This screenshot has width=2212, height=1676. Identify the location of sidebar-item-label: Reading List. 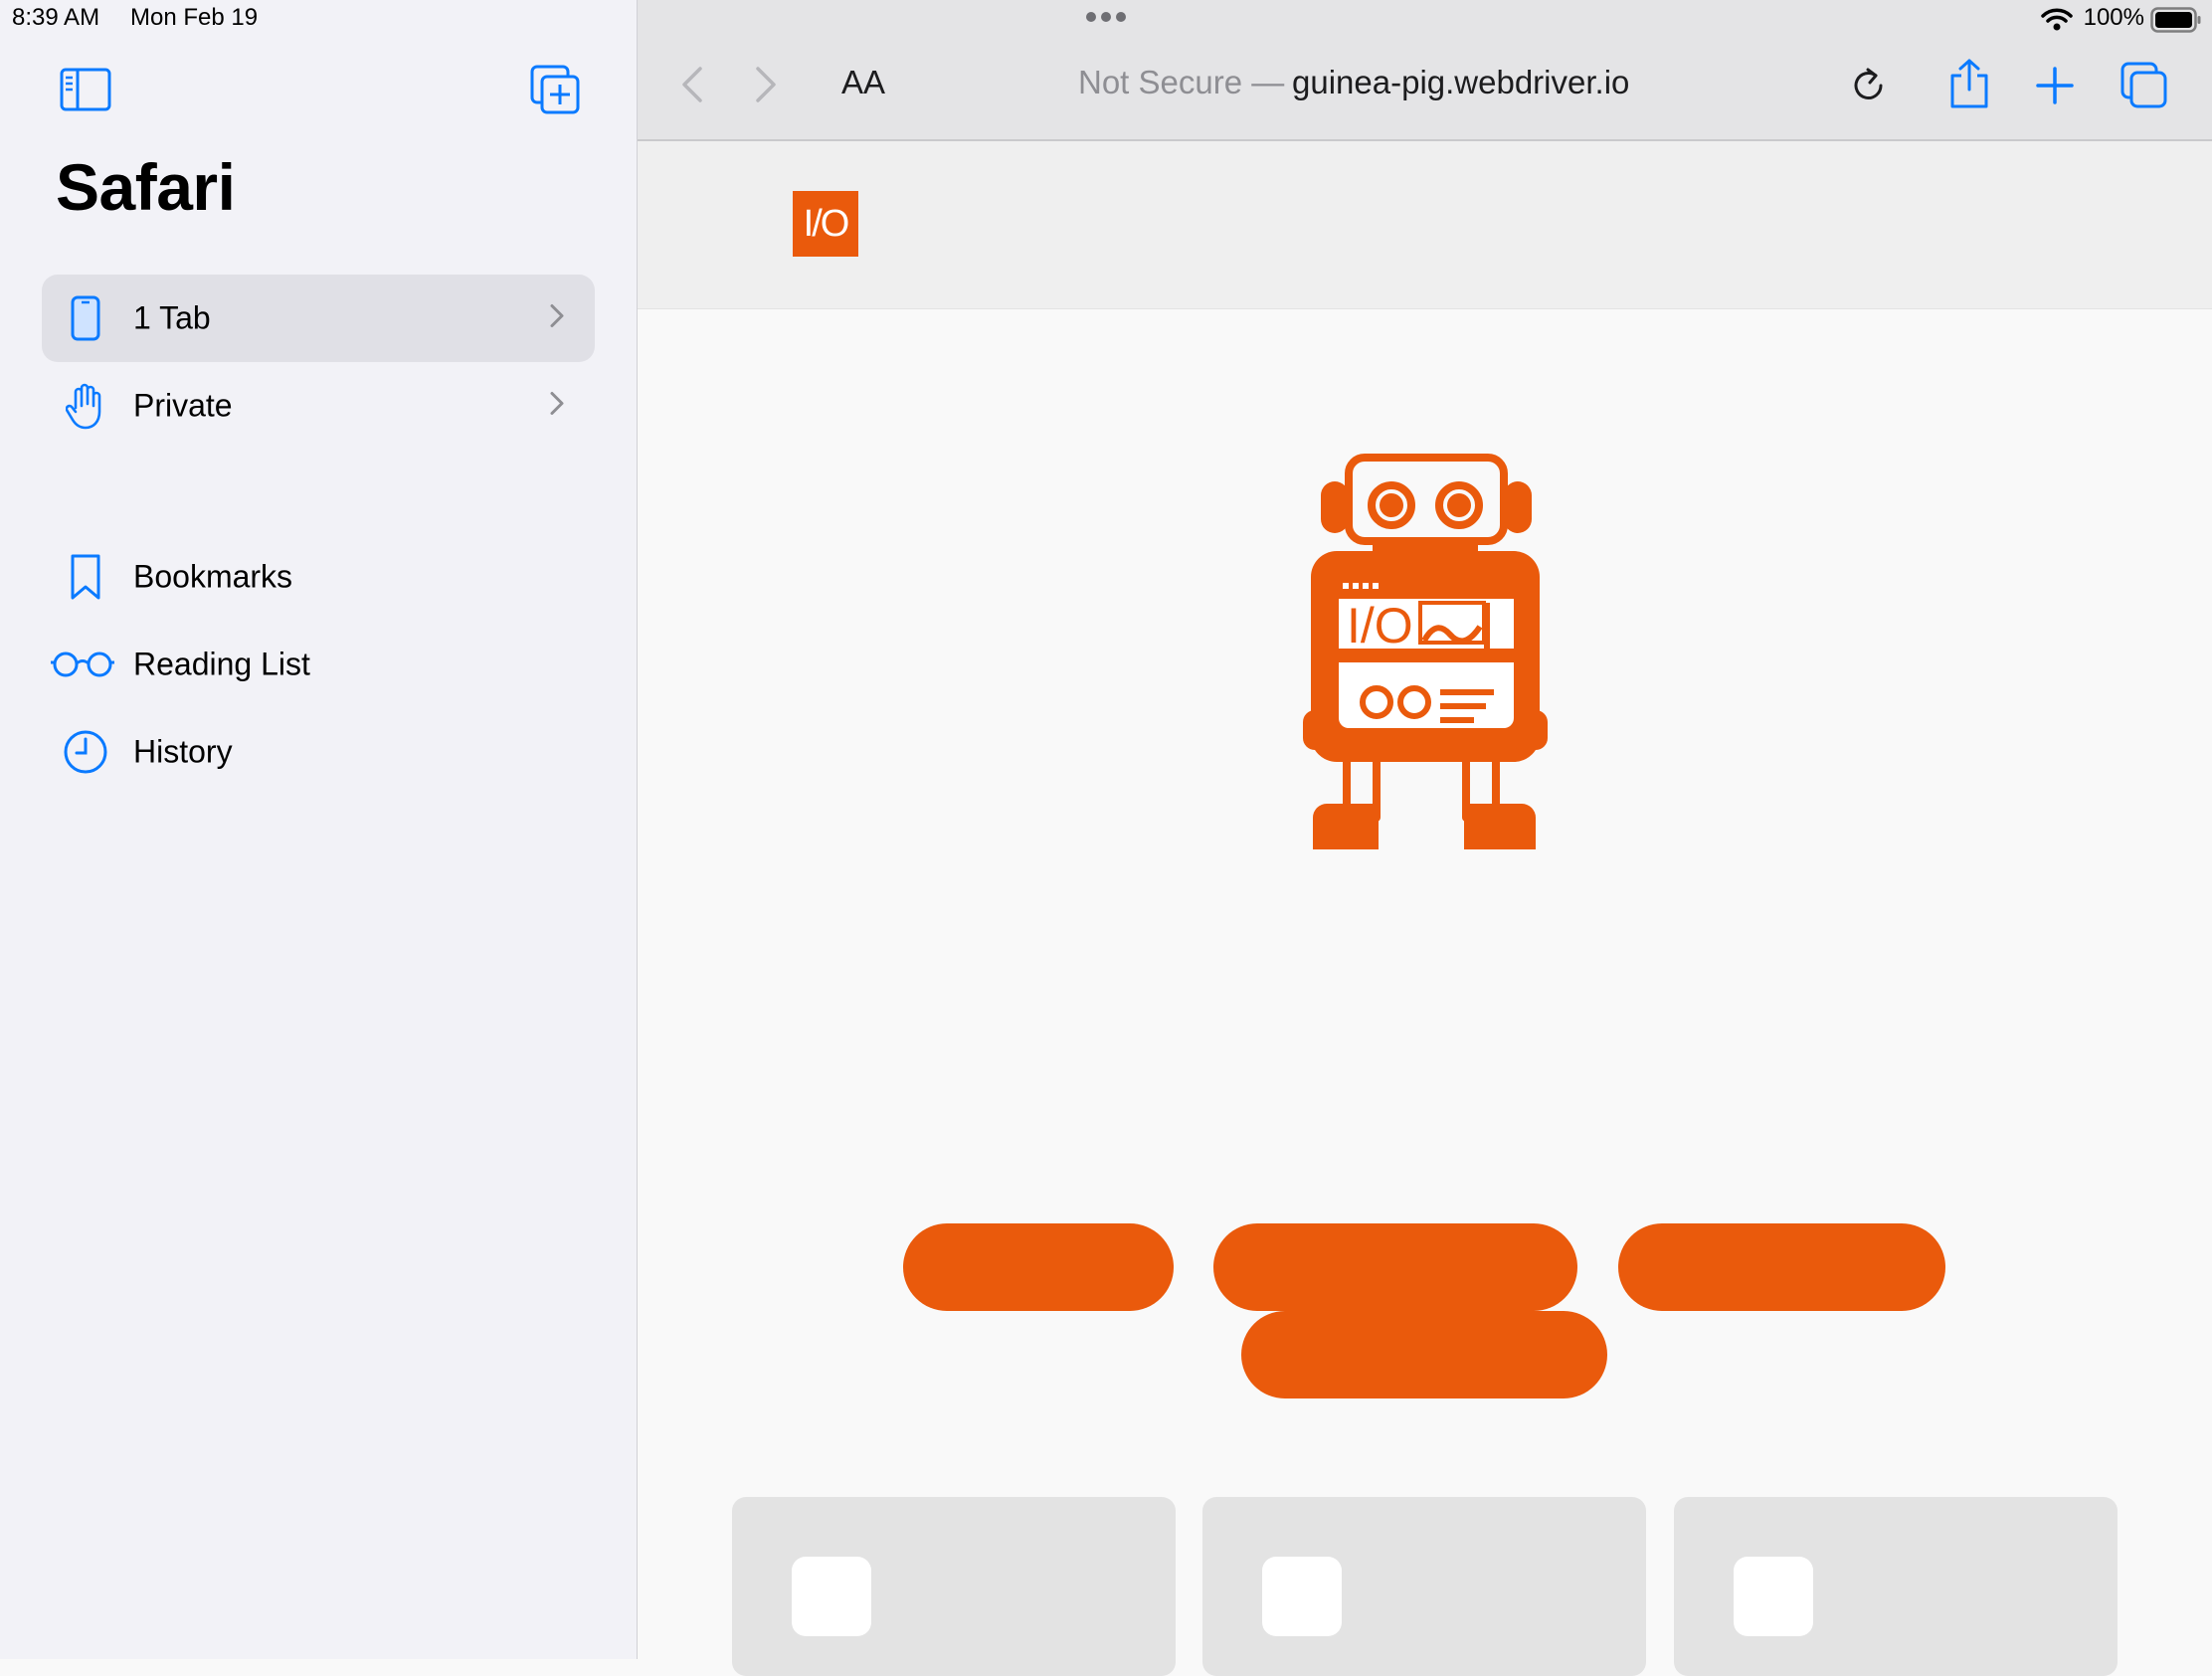
(221, 664).